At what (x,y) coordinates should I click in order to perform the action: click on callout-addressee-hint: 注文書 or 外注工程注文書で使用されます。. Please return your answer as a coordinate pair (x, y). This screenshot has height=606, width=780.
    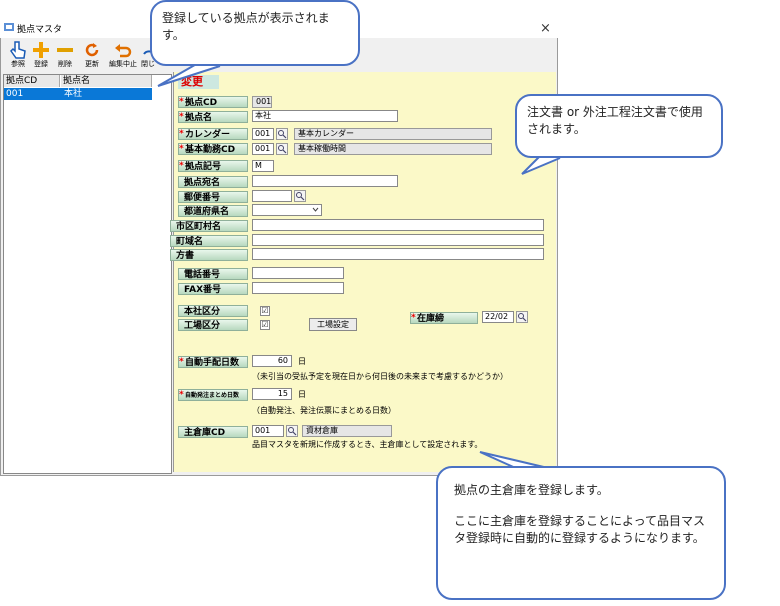
    Looking at the image, I should click on (619, 126).